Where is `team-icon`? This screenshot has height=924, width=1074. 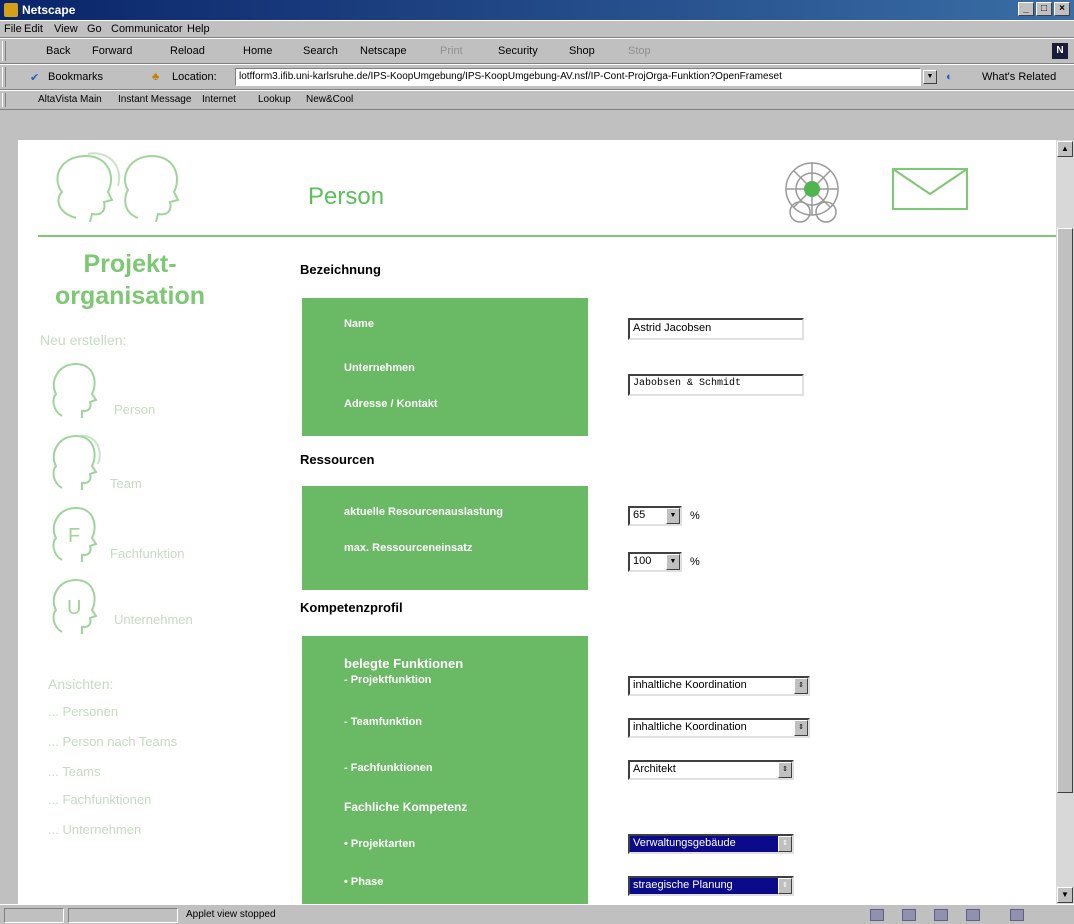 team-icon is located at coordinates (75, 462).